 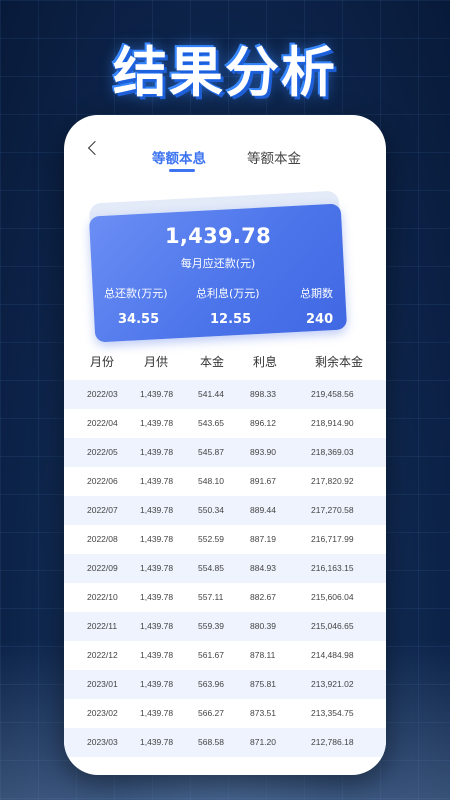 I want to click on table-header: 月份 月供 本金 利息 剩余本金, so click(x=225, y=365).